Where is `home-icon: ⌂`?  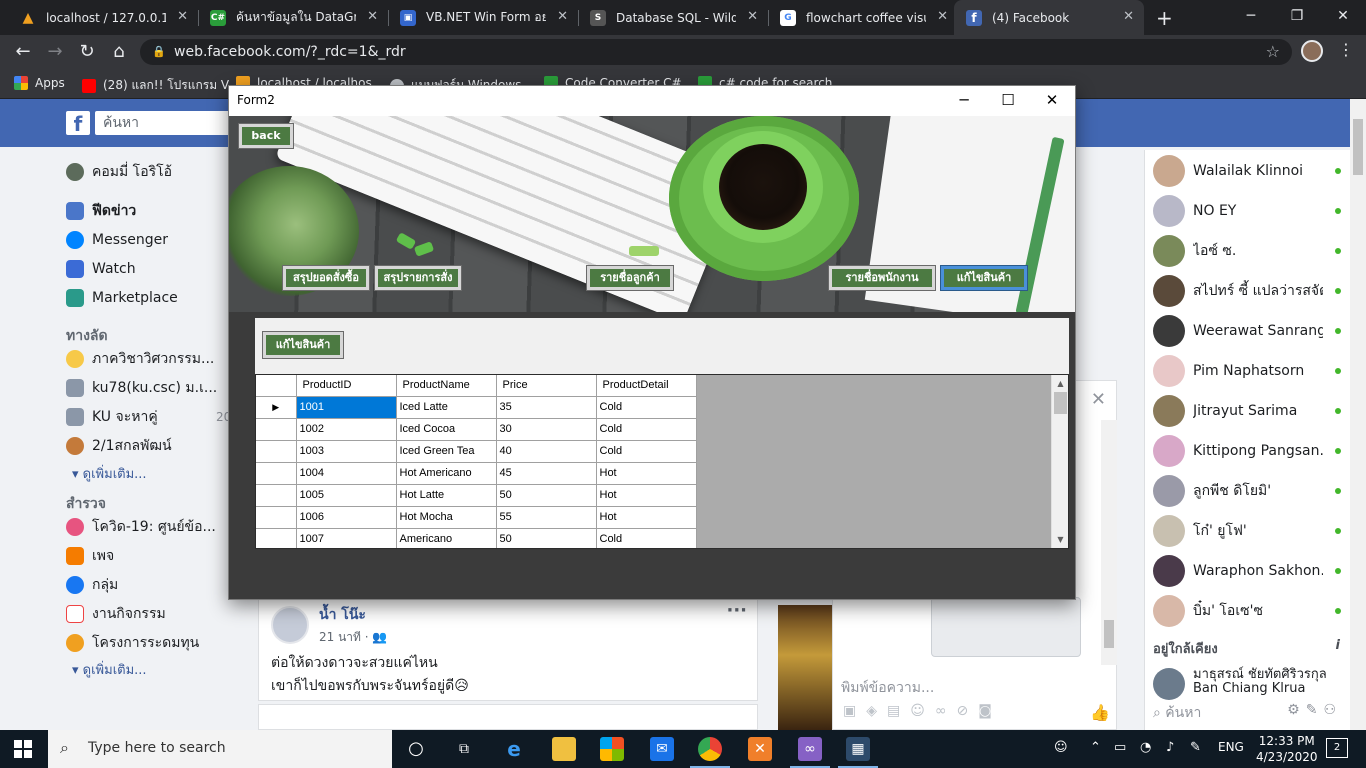 home-icon: ⌂ is located at coordinates (119, 51).